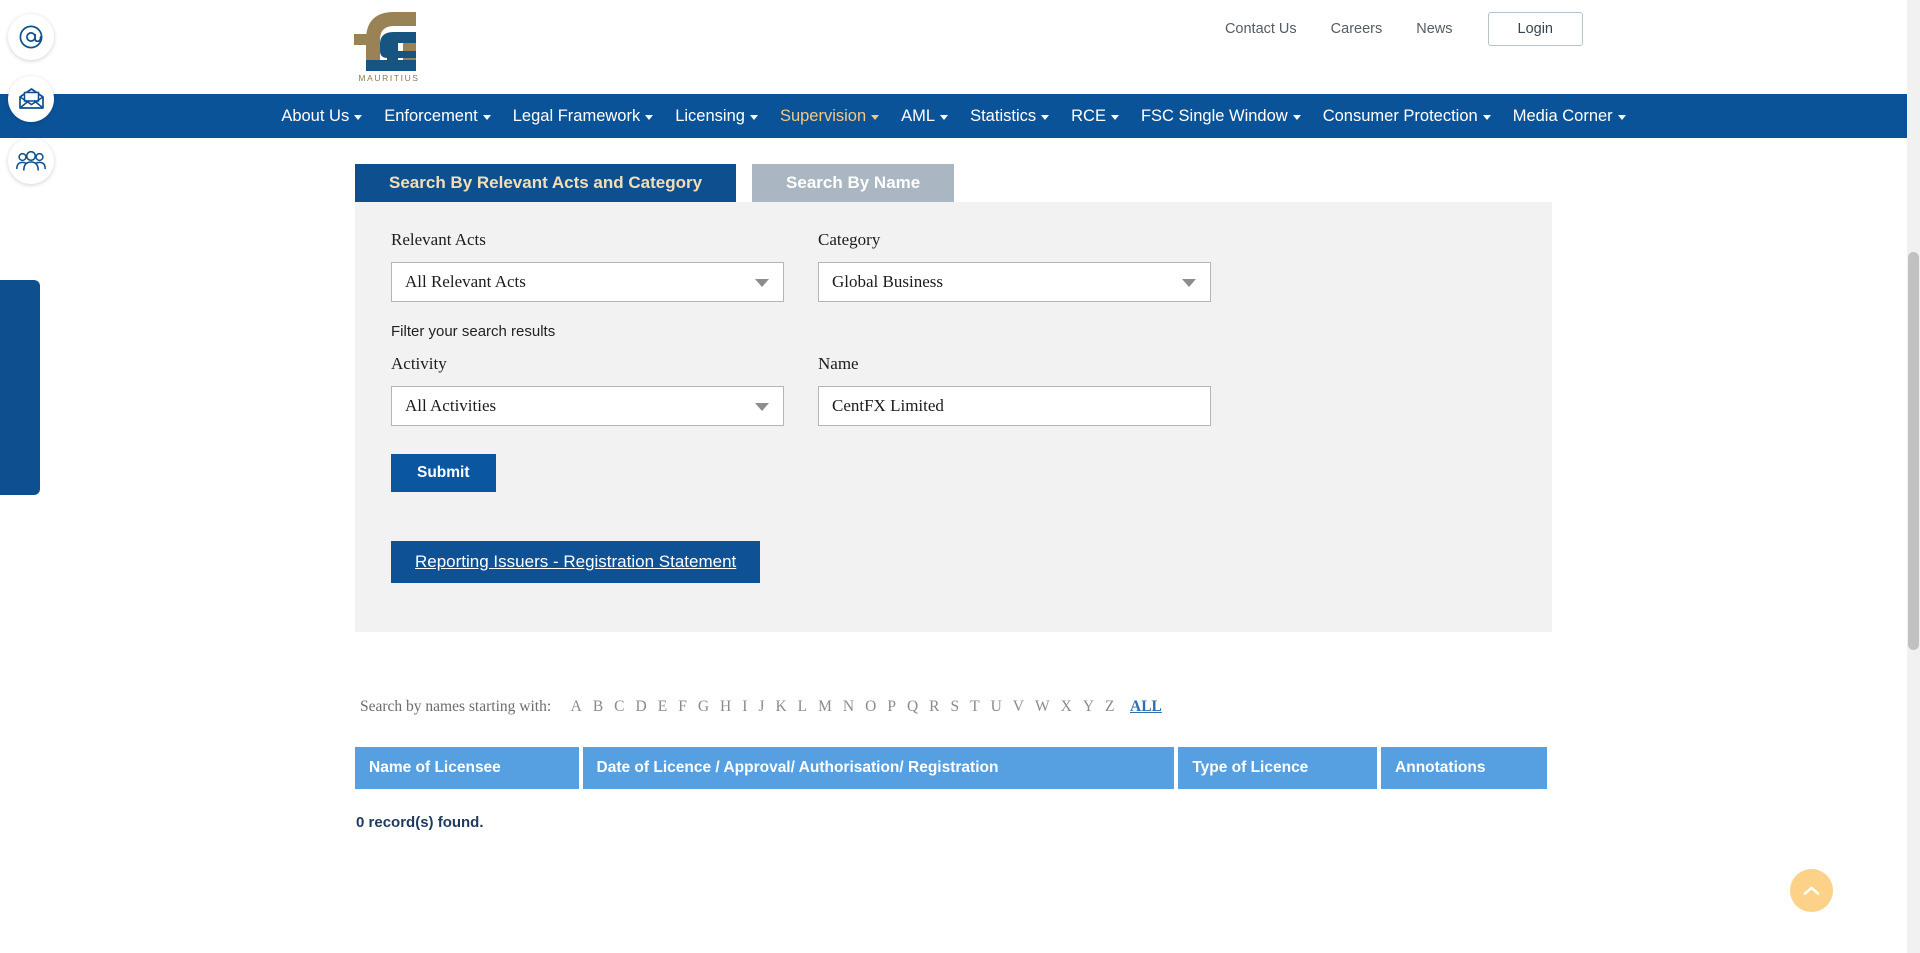 The width and height of the screenshot is (1920, 953). What do you see at coordinates (1014, 406) in the screenshot?
I see `name-input` at bounding box center [1014, 406].